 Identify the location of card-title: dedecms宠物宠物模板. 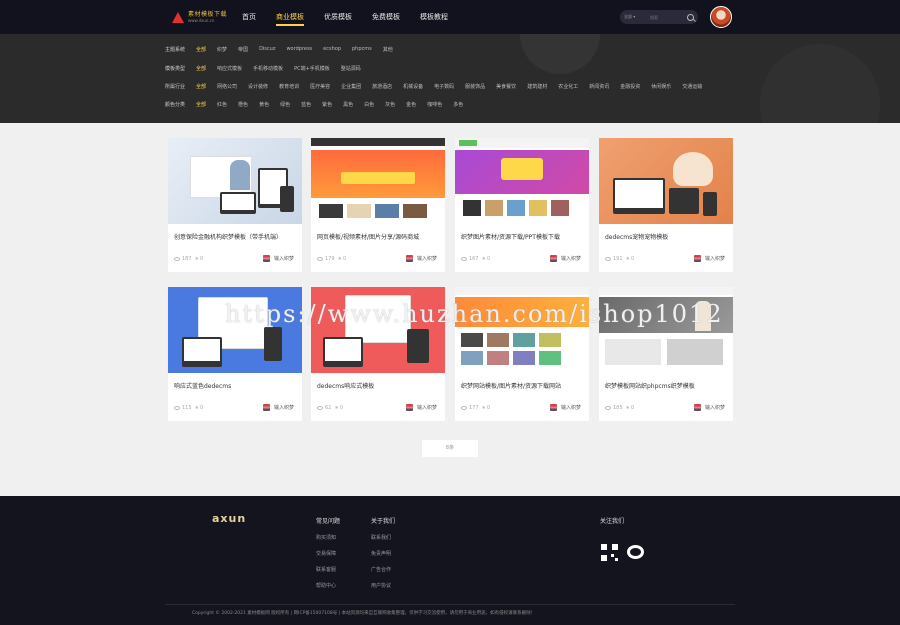
(667, 236).